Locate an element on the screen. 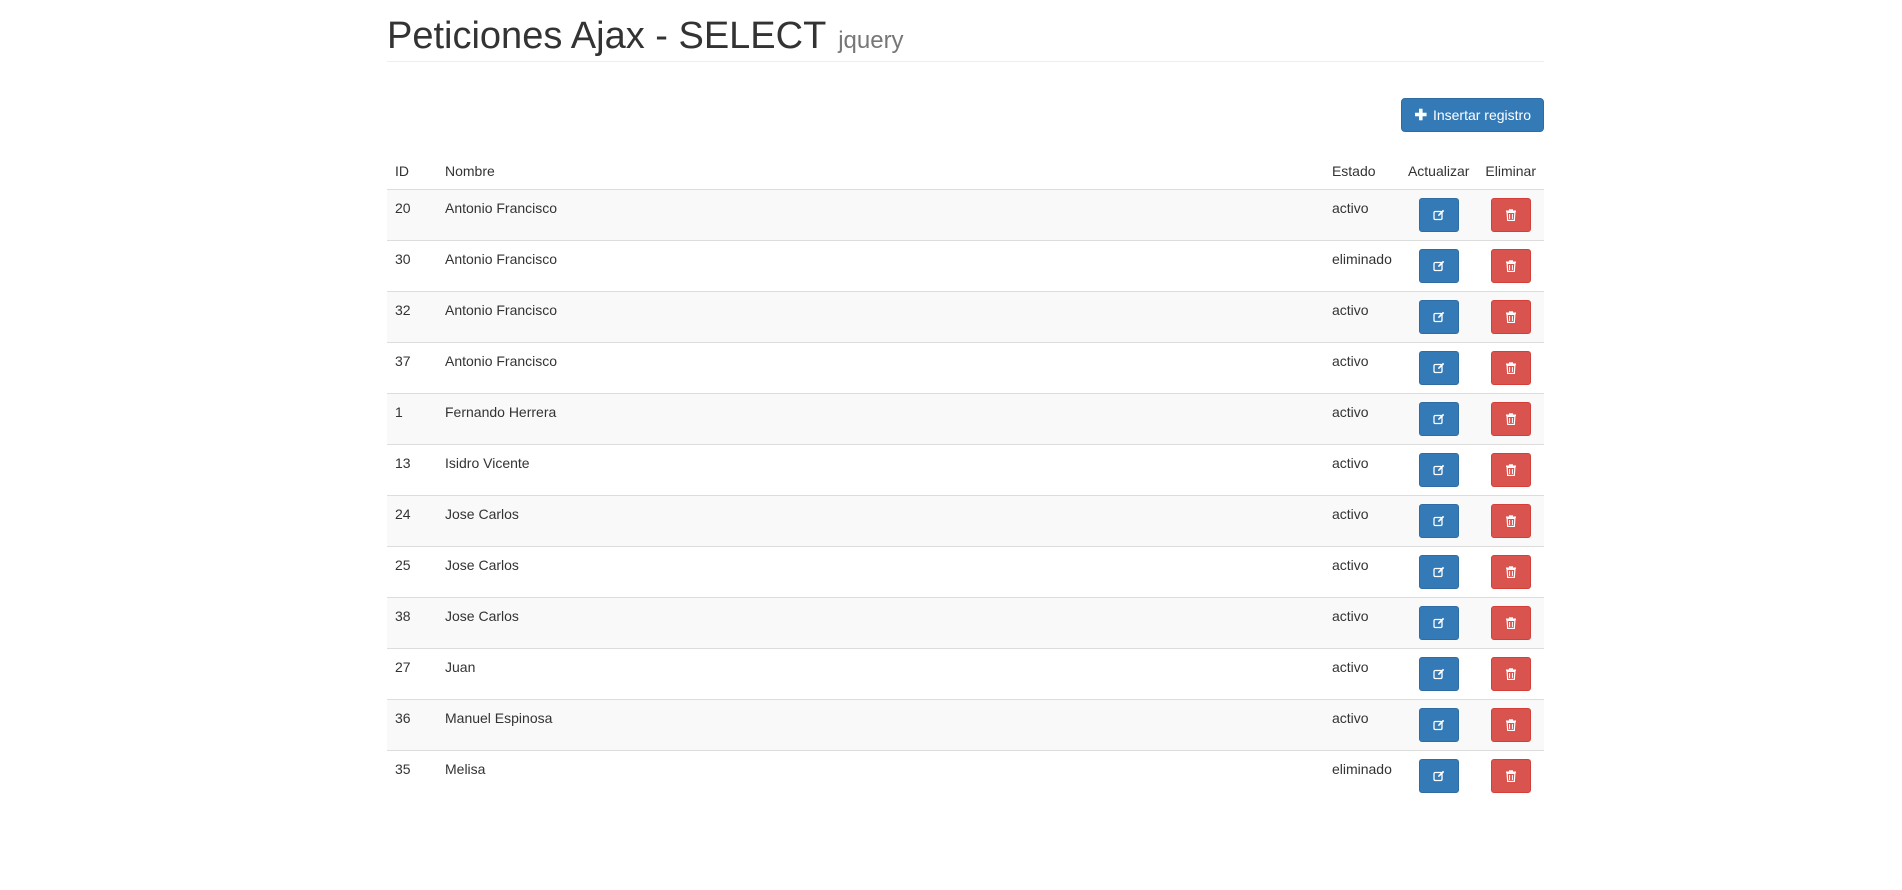  cell-id: 30 is located at coordinates (412, 266).